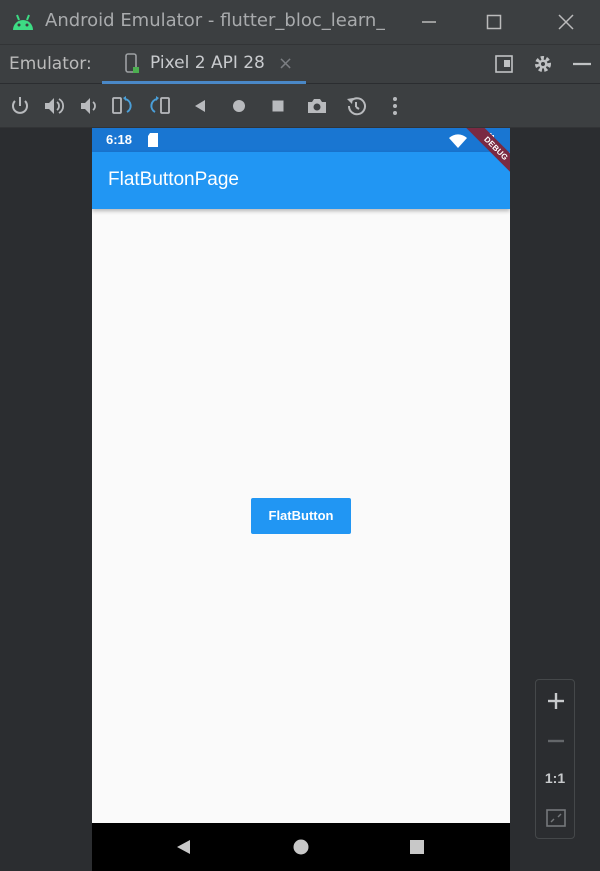 The height and width of the screenshot is (871, 600). What do you see at coordinates (429, 22) in the screenshot?
I see `minimize-button` at bounding box center [429, 22].